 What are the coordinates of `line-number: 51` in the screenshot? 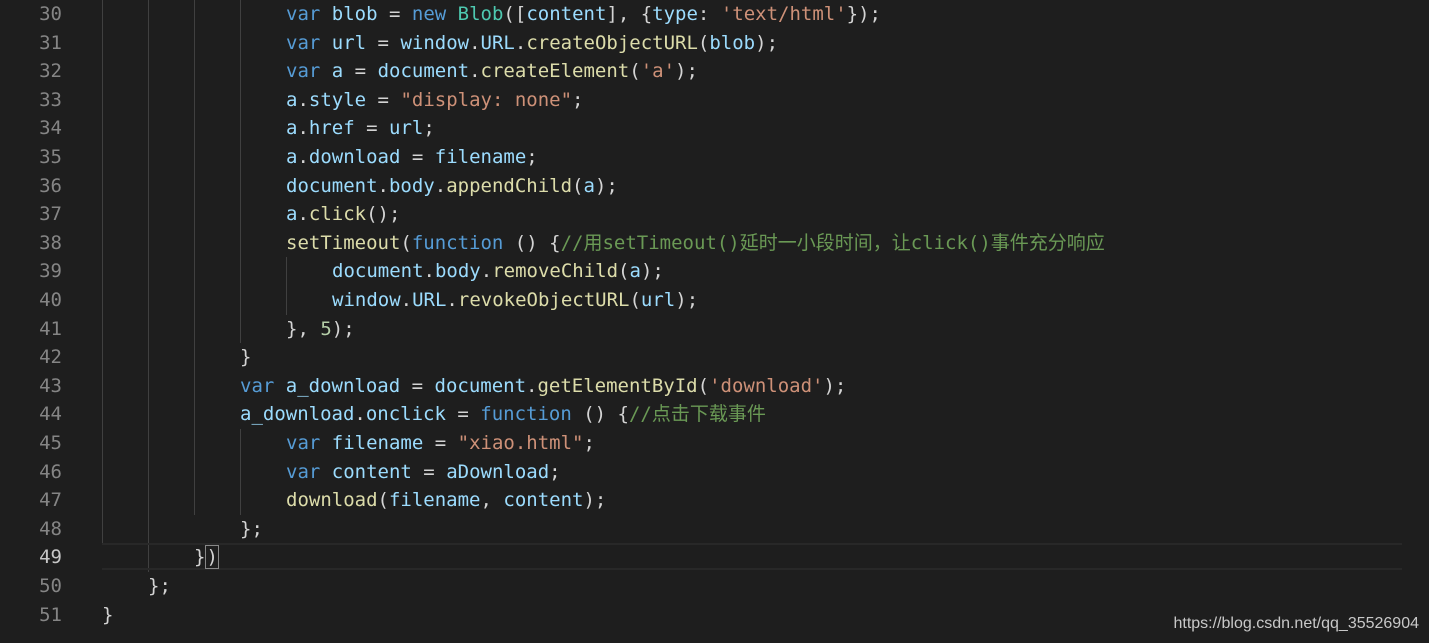 It's located at (50, 614).